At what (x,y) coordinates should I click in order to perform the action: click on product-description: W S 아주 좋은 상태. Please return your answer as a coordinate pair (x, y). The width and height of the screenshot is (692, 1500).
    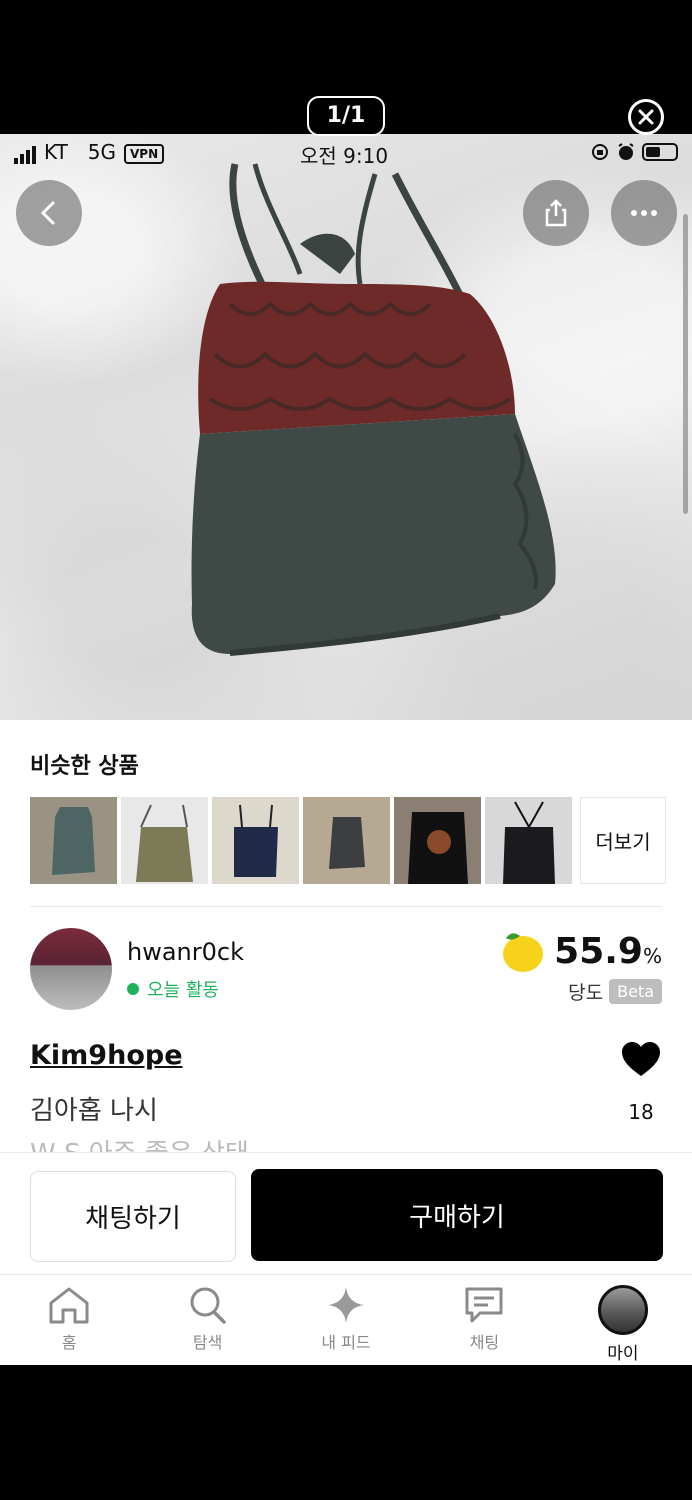
    Looking at the image, I should click on (139, 1143).